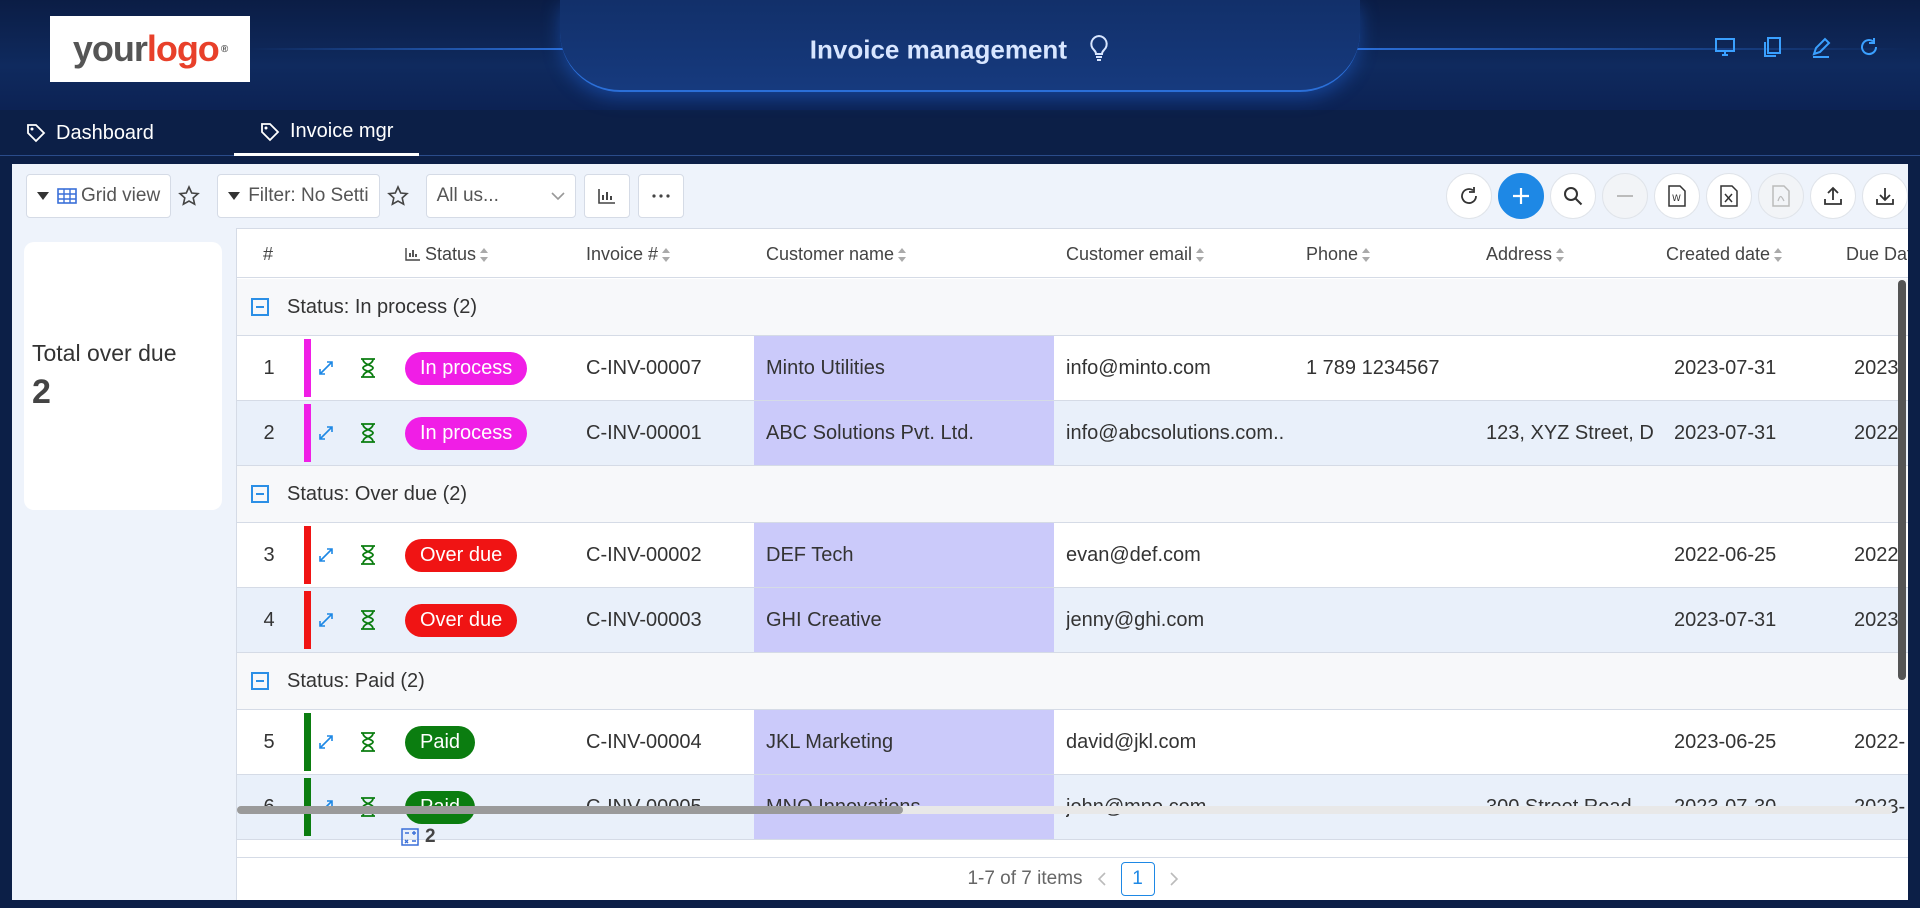  I want to click on tab-invoice-mgr-label: Invoice mgr, so click(342, 131).